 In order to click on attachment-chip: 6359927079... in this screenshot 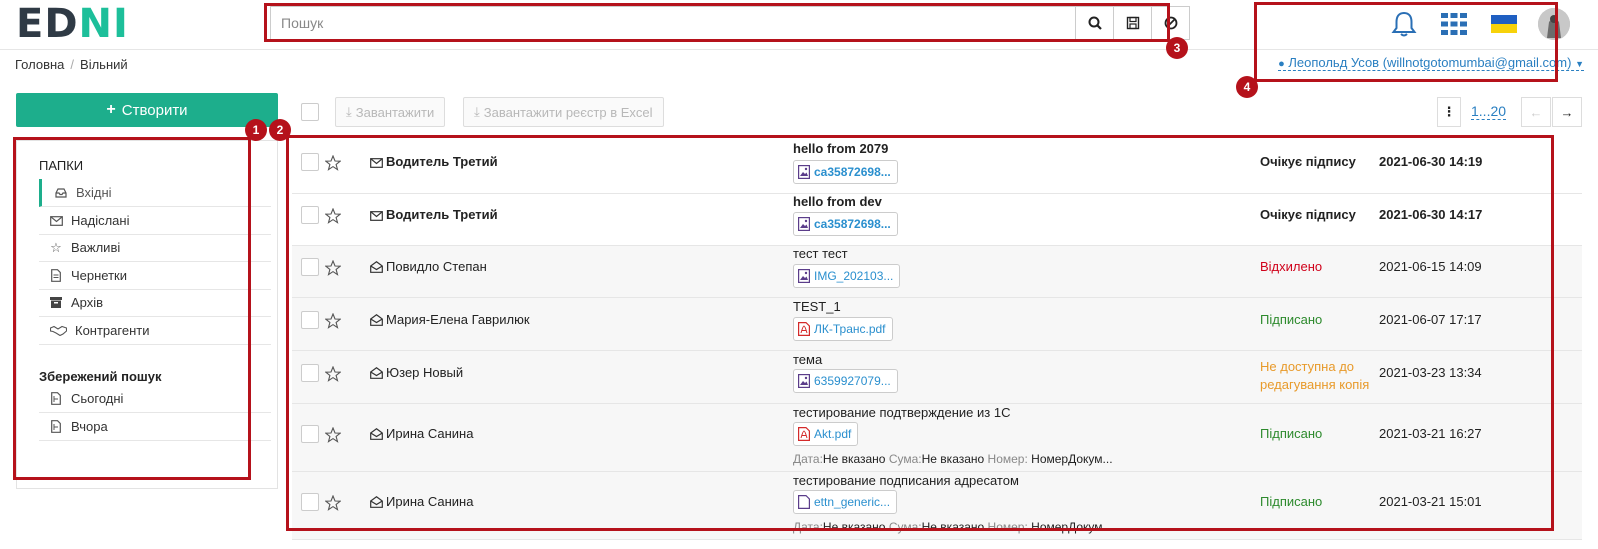, I will do `click(845, 381)`.